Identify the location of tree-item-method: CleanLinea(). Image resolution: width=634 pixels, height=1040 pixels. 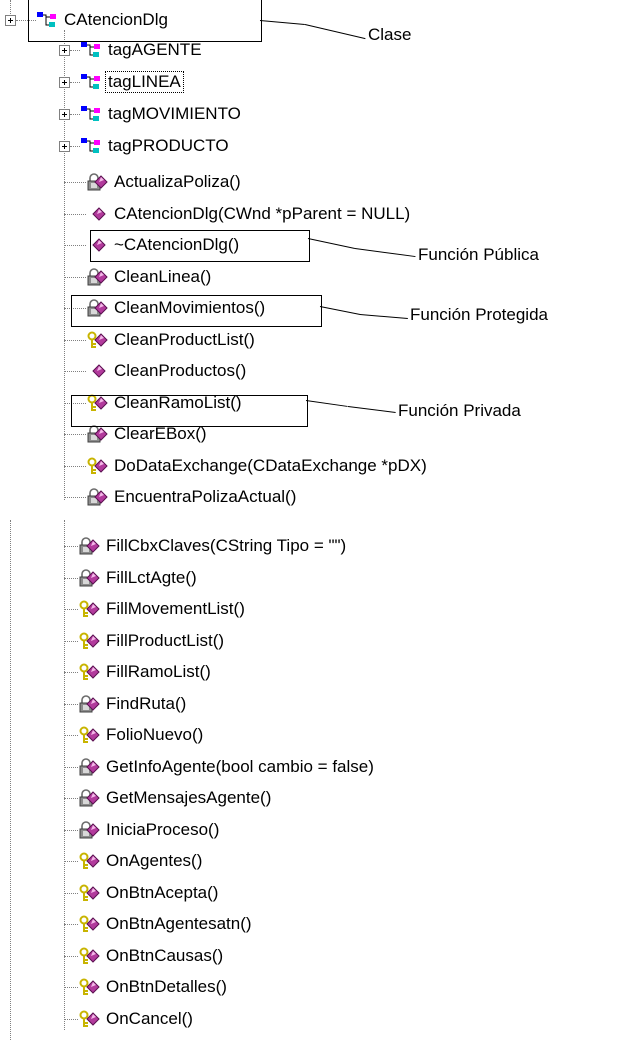
(149, 277).